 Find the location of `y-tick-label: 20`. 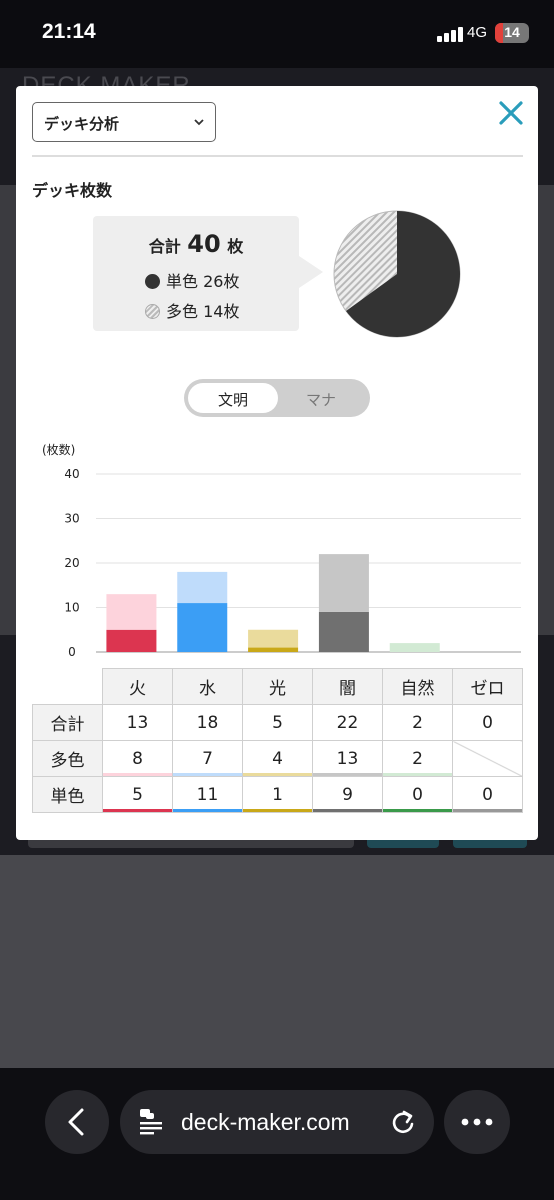

y-tick-label: 20 is located at coordinates (71, 563).